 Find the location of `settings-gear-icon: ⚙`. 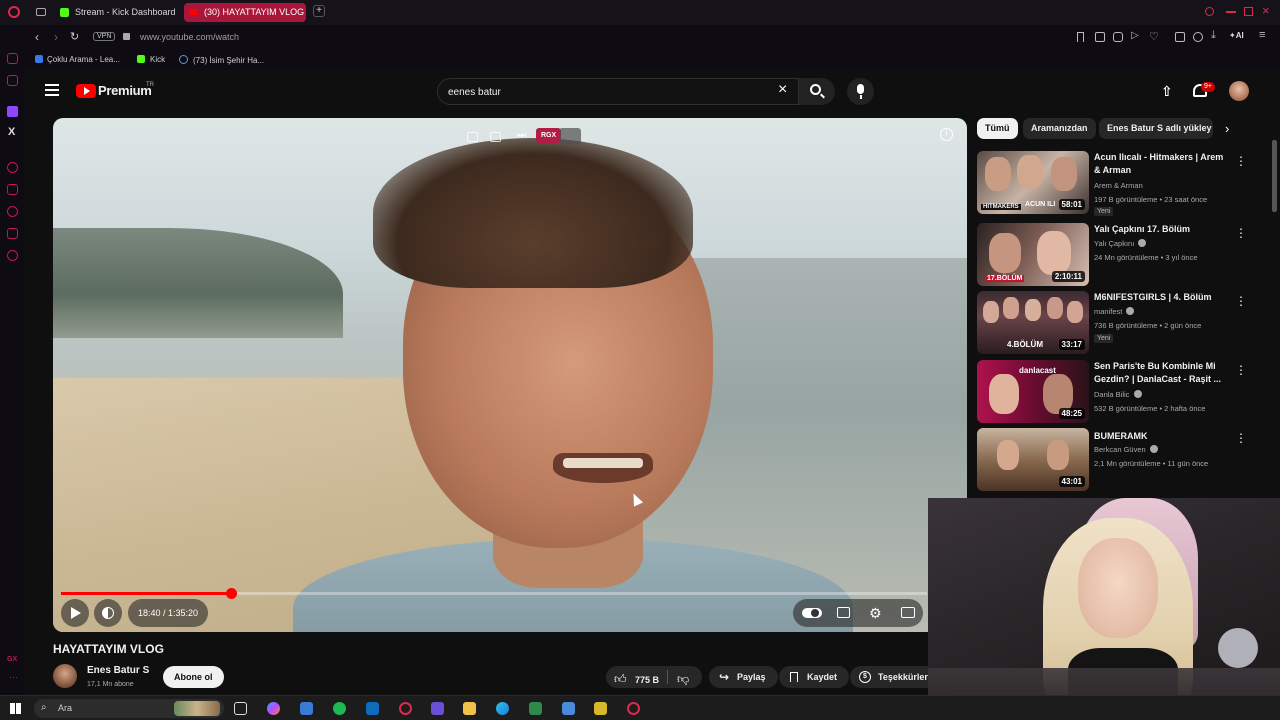

settings-gear-icon: ⚙ is located at coordinates (875, 613).